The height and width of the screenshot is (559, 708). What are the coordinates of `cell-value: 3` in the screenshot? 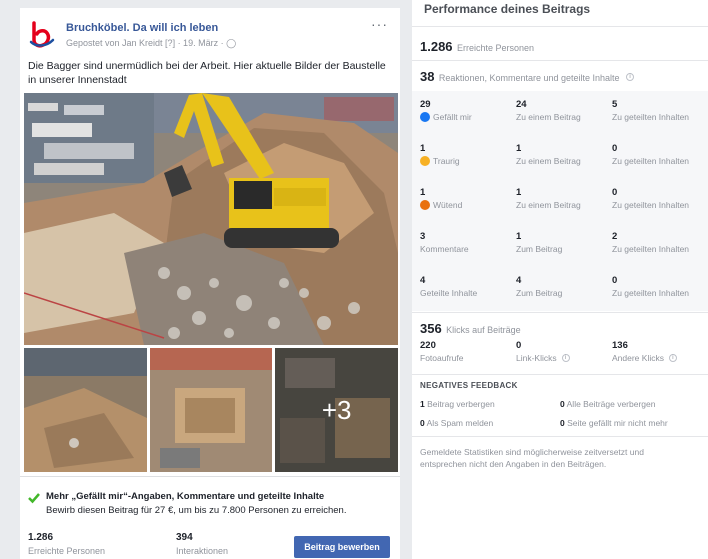 It's located at (423, 236).